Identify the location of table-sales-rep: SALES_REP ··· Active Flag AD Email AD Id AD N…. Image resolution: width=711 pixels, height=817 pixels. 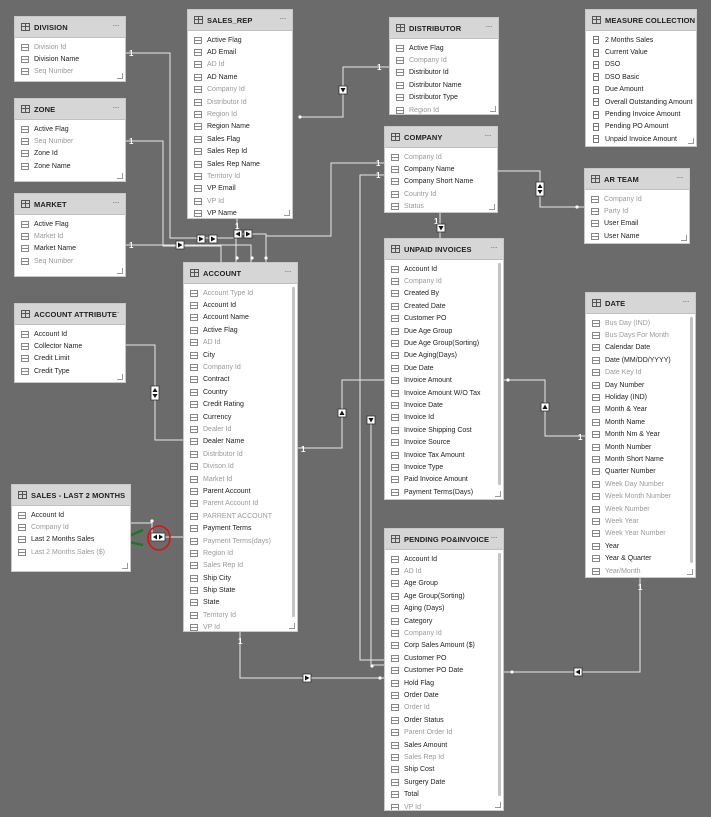
(240, 114).